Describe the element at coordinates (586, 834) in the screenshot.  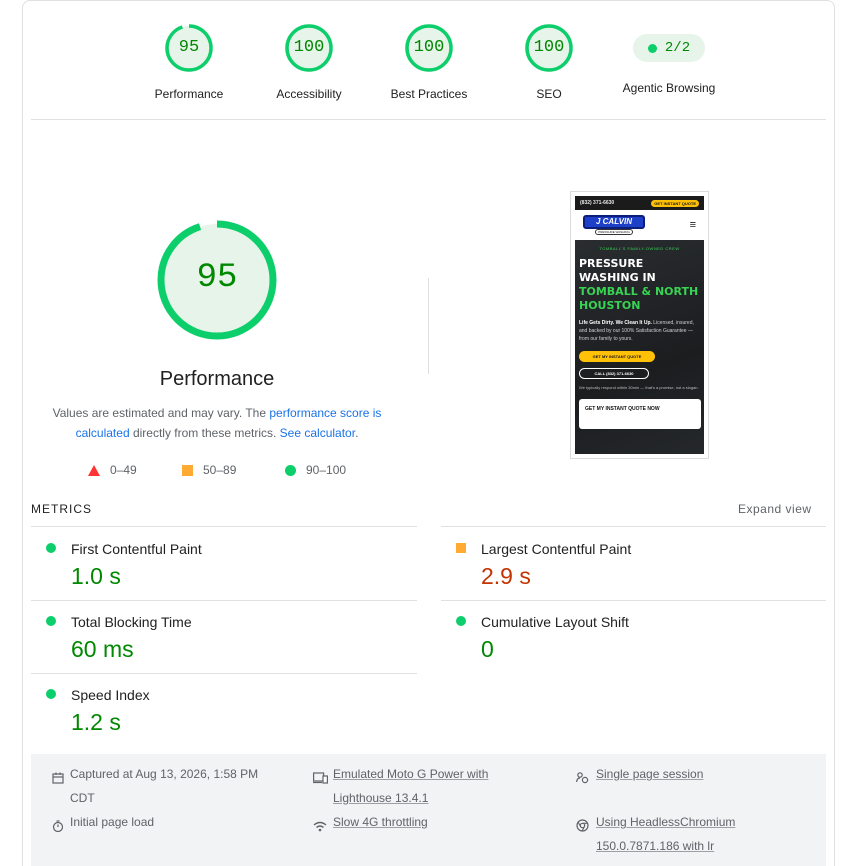
I see `chrome-icon` at that location.